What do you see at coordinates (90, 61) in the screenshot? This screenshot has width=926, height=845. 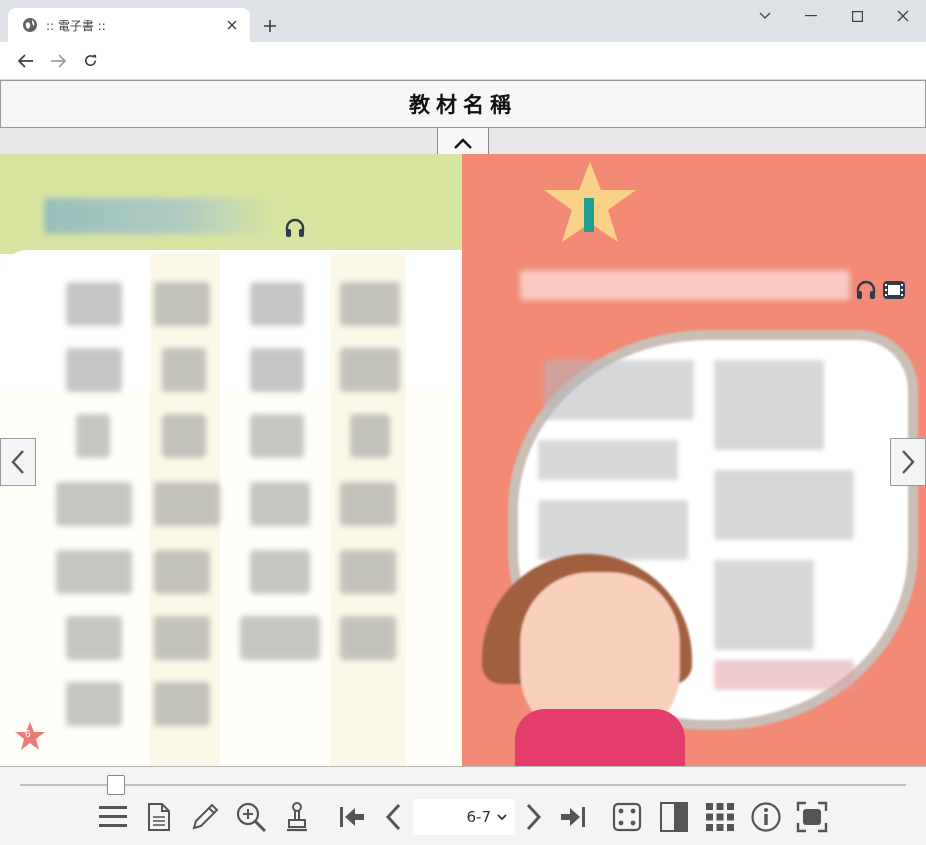 I see `reload-icon` at bounding box center [90, 61].